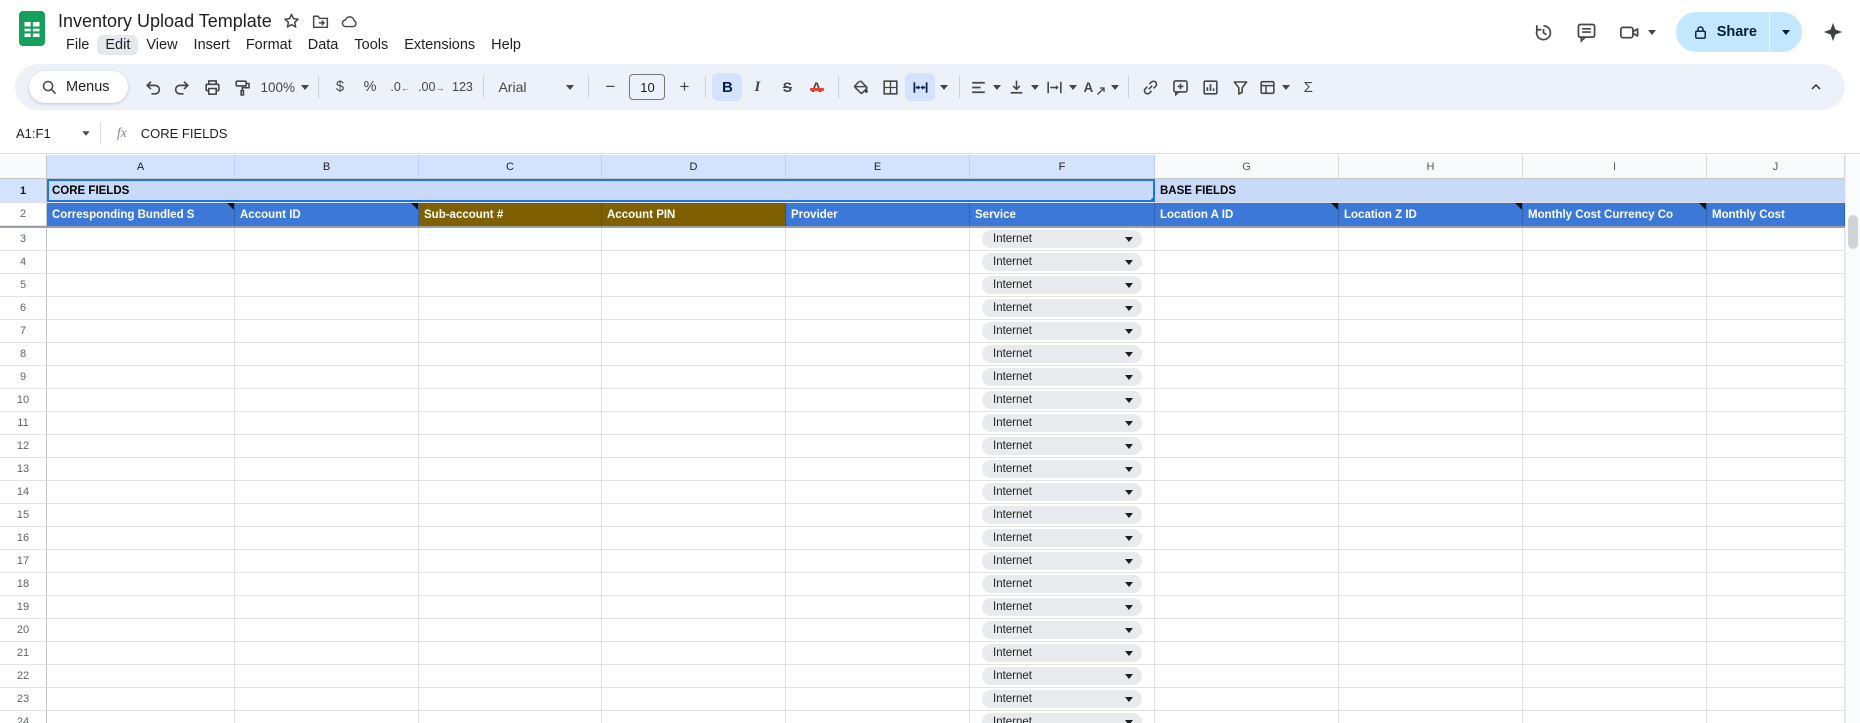 The width and height of the screenshot is (1860, 723). I want to click on cell-J14, so click(1776, 492).